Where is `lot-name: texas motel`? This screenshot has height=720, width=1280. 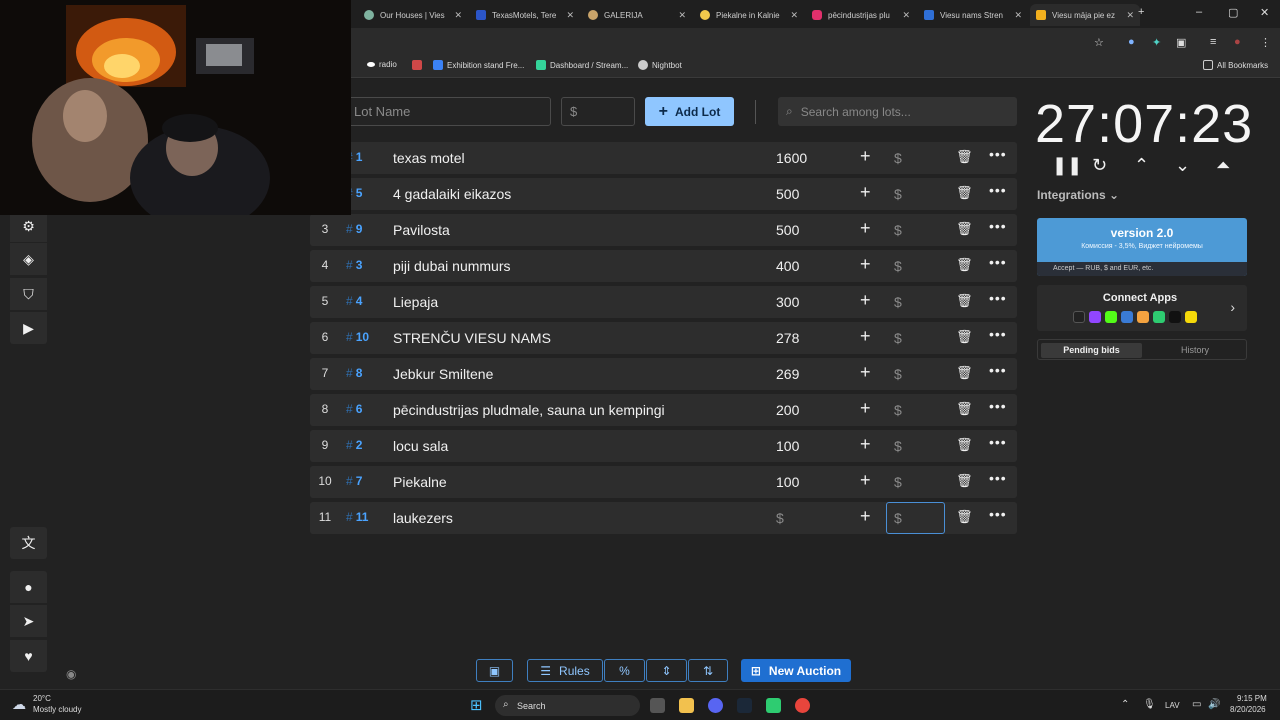
lot-name: texas motel is located at coordinates (429, 158).